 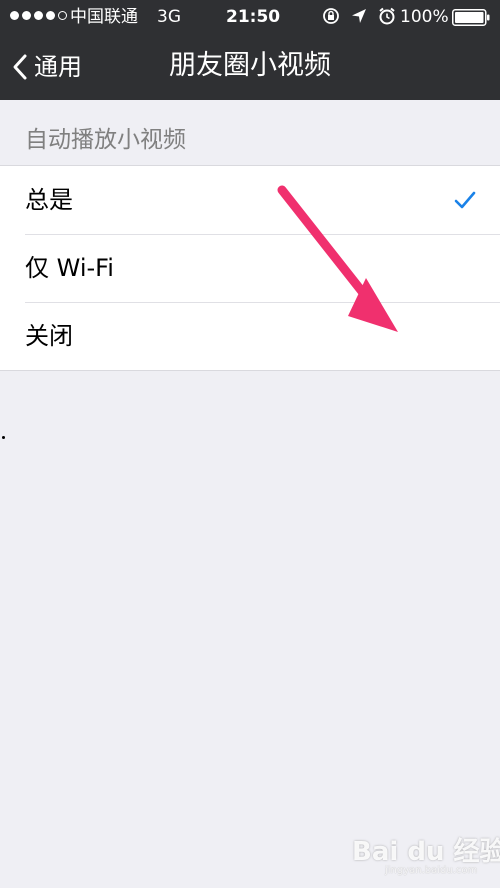 I want to click on option-always: 总是, so click(x=250, y=200).